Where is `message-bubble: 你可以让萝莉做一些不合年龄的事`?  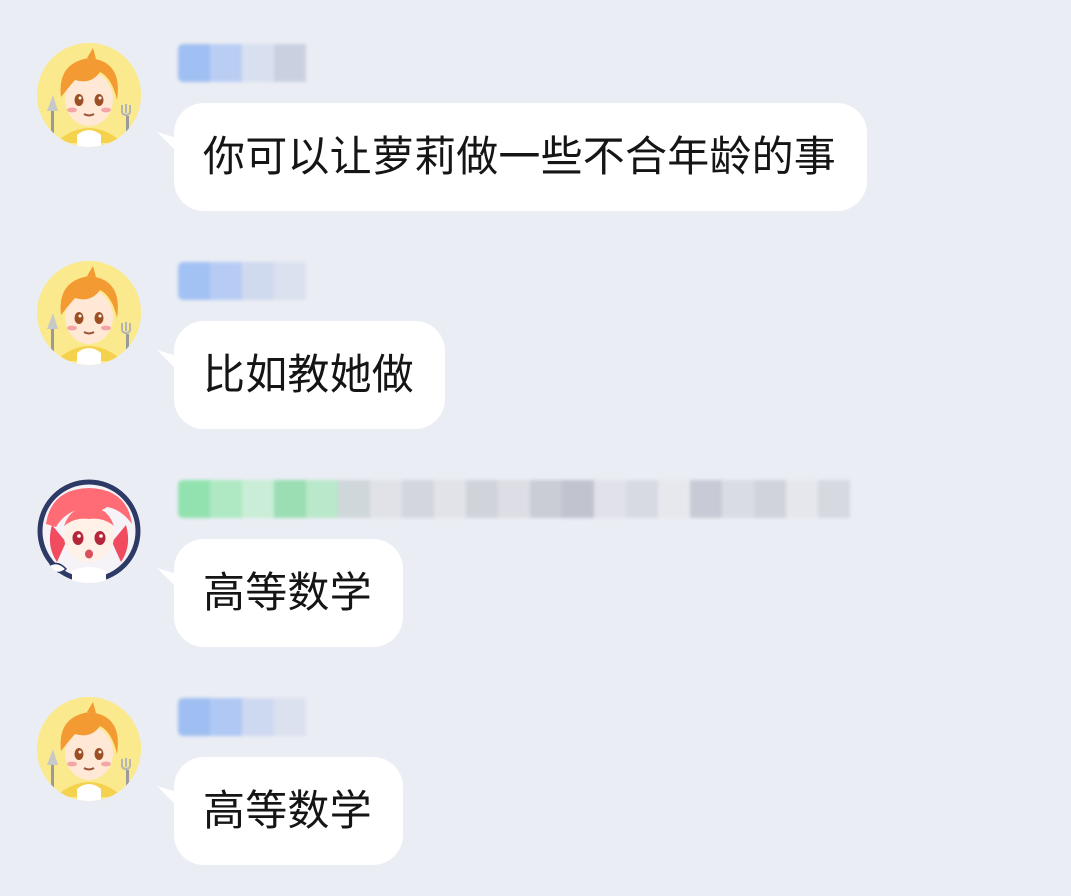 message-bubble: 你可以让萝莉做一些不合年龄的事 is located at coordinates (521, 157).